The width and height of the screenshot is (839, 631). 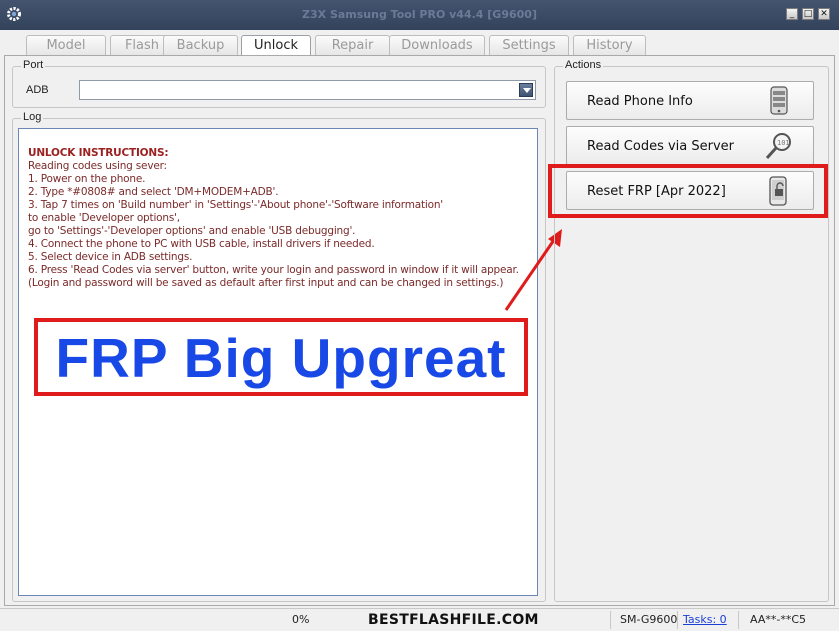 What do you see at coordinates (352, 45) in the screenshot?
I see `tab-repair: Repair` at bounding box center [352, 45].